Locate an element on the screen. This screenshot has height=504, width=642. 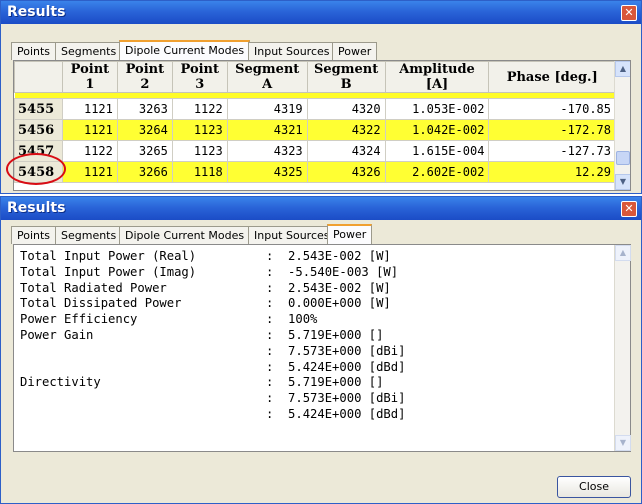
close-button: Close is located at coordinates (594, 487).